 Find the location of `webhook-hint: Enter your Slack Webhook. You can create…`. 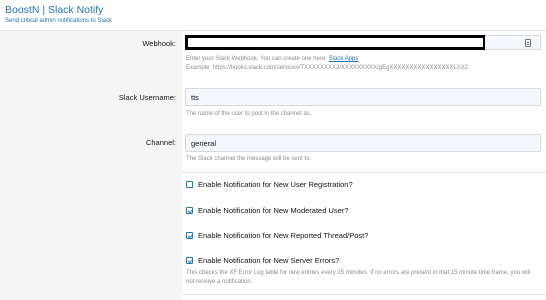

webhook-hint: Enter your Slack Webhook. You can create… is located at coordinates (272, 59).